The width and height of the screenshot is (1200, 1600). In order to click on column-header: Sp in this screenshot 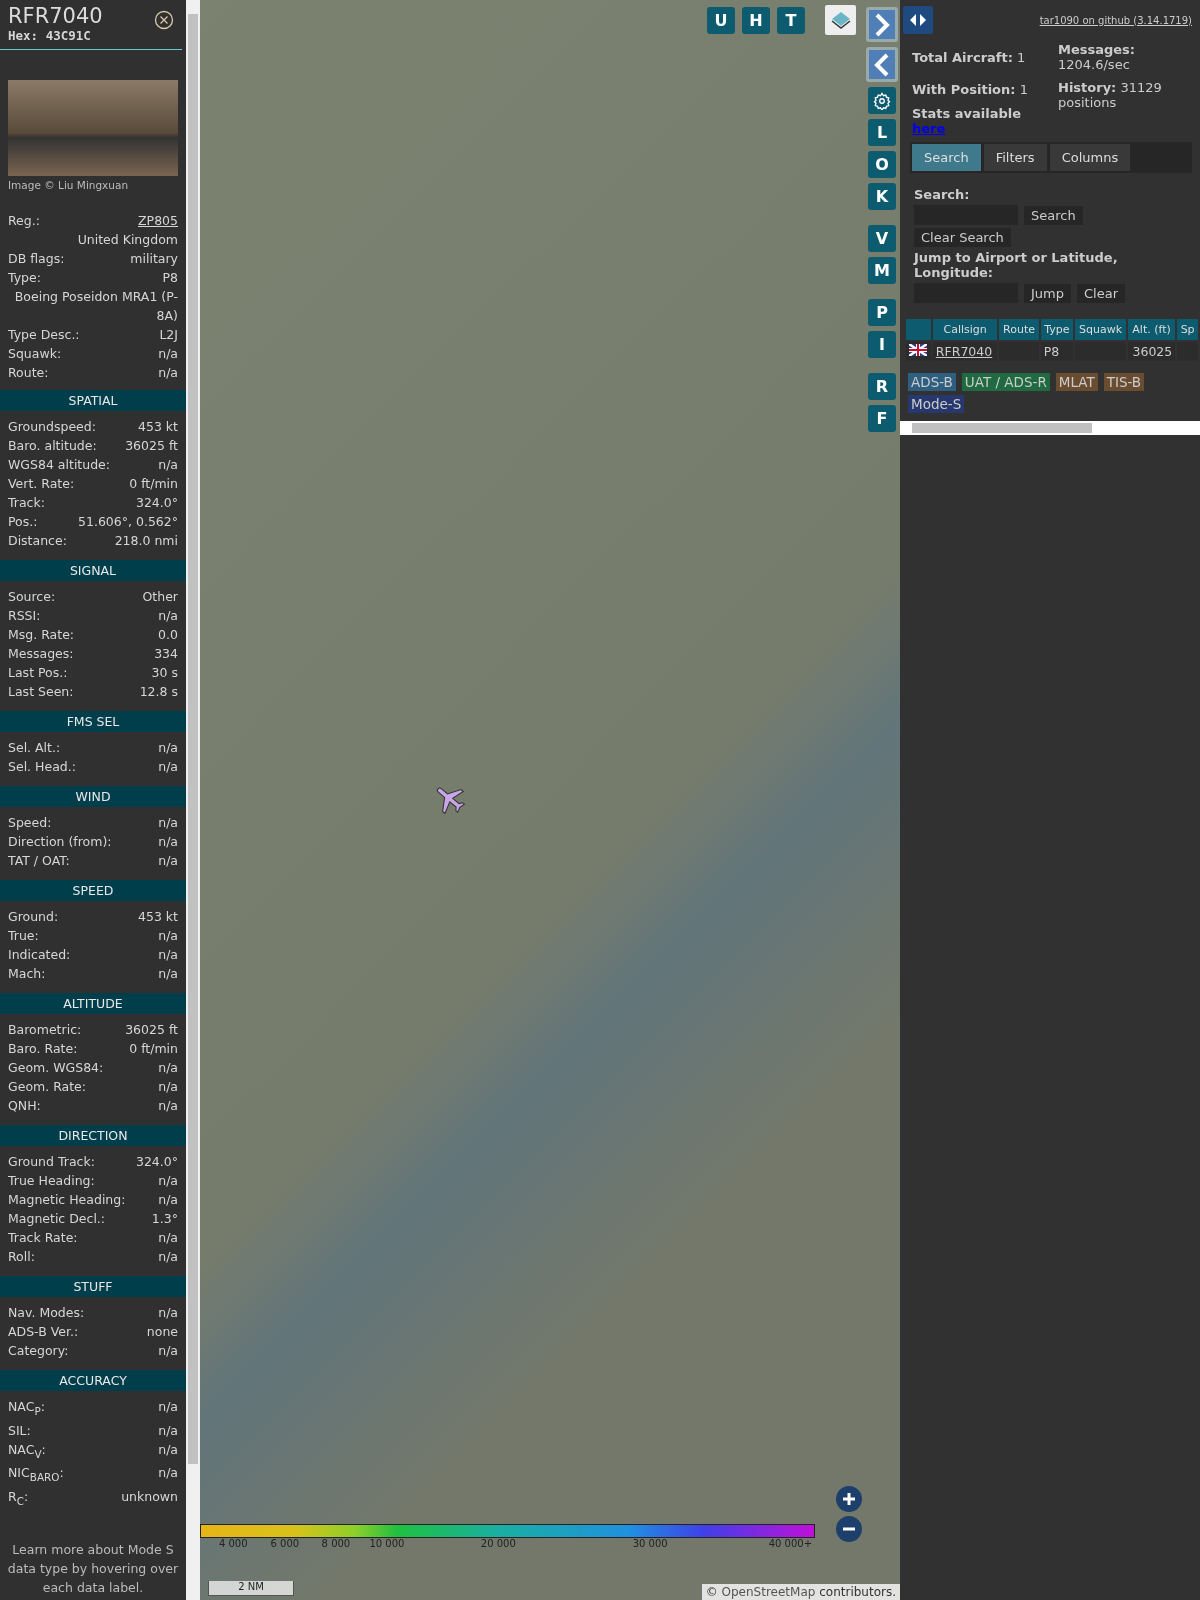, I will do `click(1187, 329)`.